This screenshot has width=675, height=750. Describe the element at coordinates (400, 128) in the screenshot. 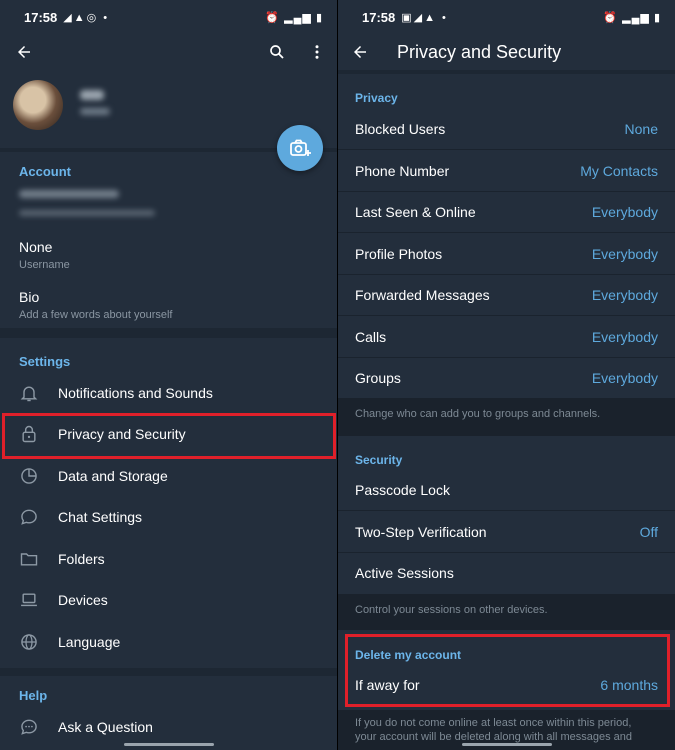

I see `row-label: Blocked Users` at that location.